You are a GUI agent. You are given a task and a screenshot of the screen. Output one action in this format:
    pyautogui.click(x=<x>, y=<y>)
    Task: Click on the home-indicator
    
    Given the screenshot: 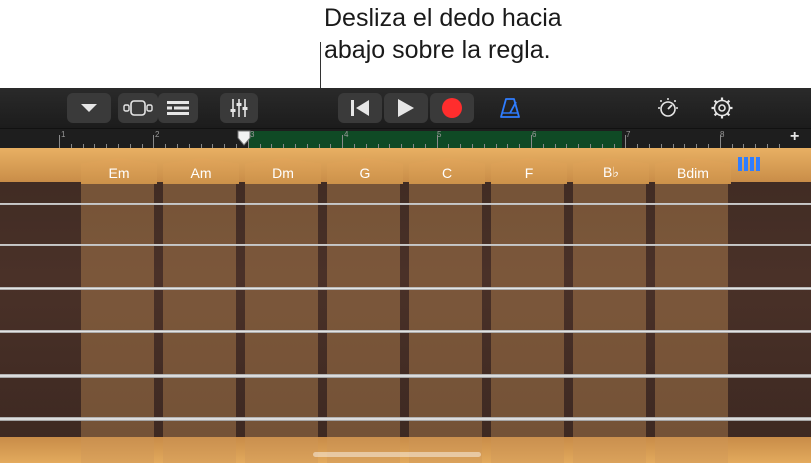 What is the action you would take?
    pyautogui.click(x=397, y=454)
    